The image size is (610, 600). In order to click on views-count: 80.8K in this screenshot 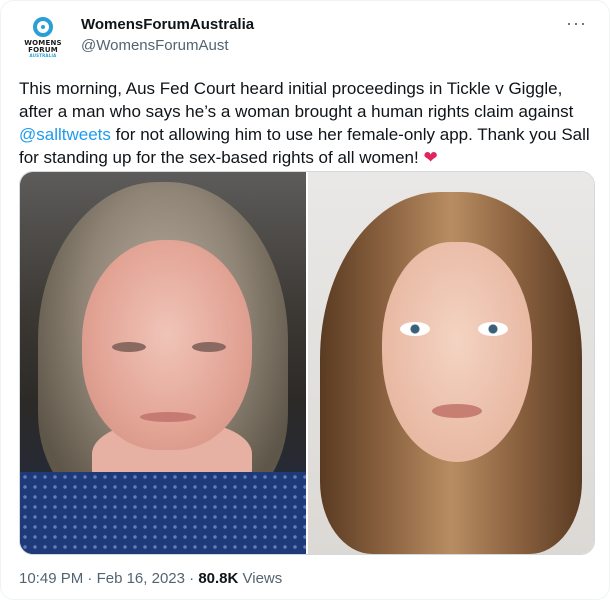, I will do `click(218, 578)`.